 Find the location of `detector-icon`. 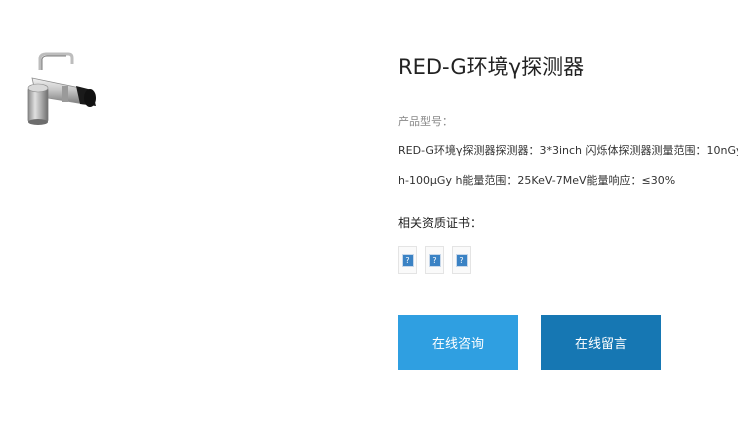

detector-icon is located at coordinates (61, 88).